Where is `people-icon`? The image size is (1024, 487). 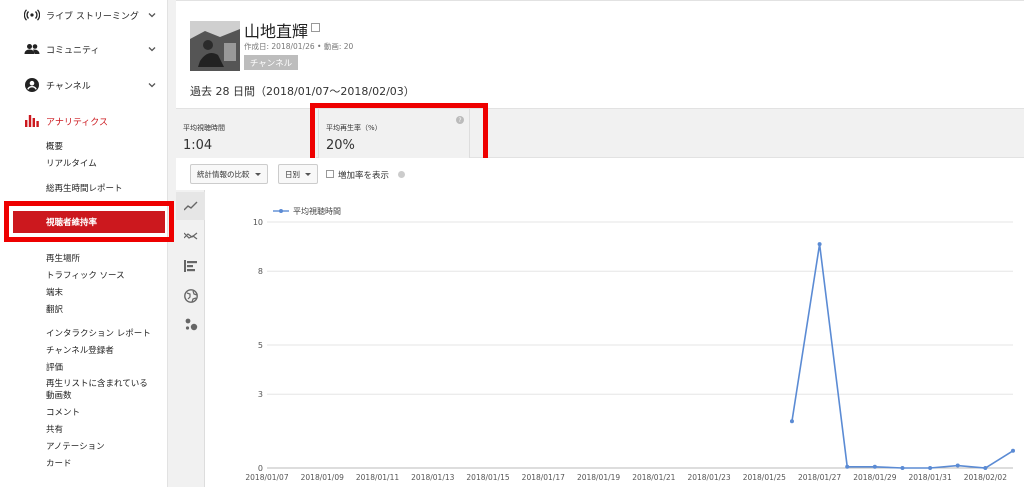
people-icon is located at coordinates (32, 49).